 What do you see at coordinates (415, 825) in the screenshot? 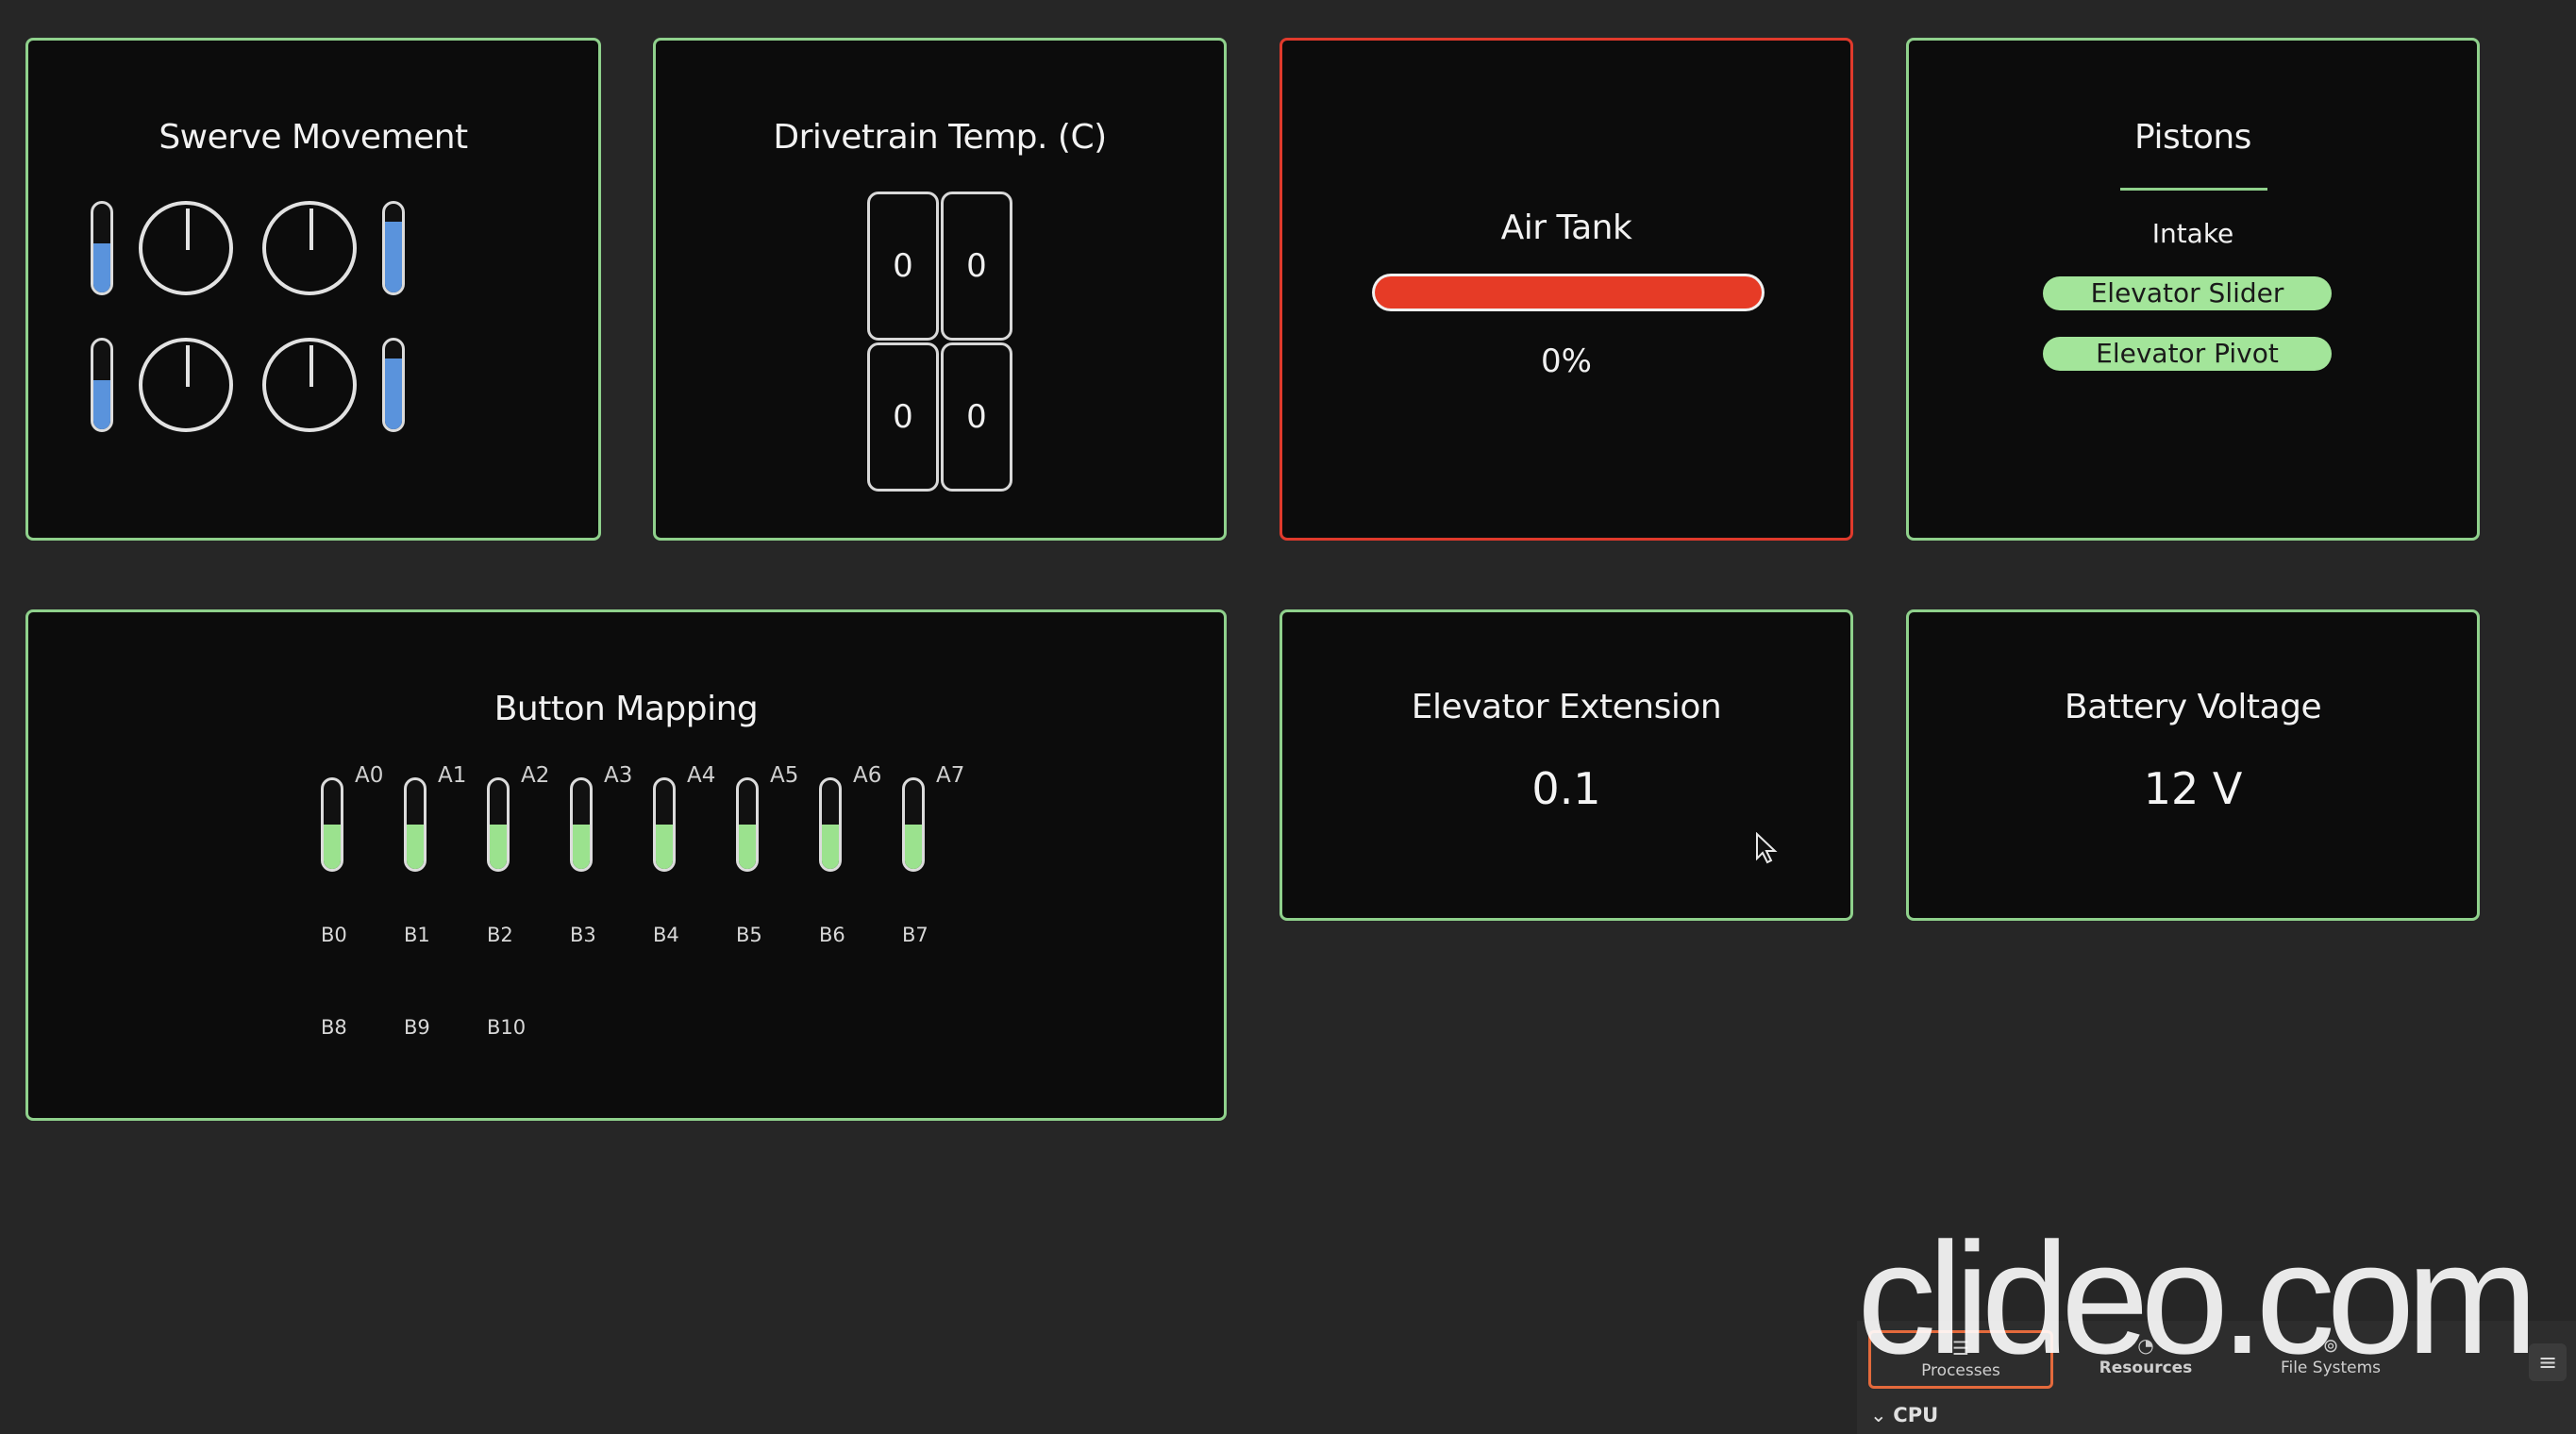
I see `axis-bar-a1` at bounding box center [415, 825].